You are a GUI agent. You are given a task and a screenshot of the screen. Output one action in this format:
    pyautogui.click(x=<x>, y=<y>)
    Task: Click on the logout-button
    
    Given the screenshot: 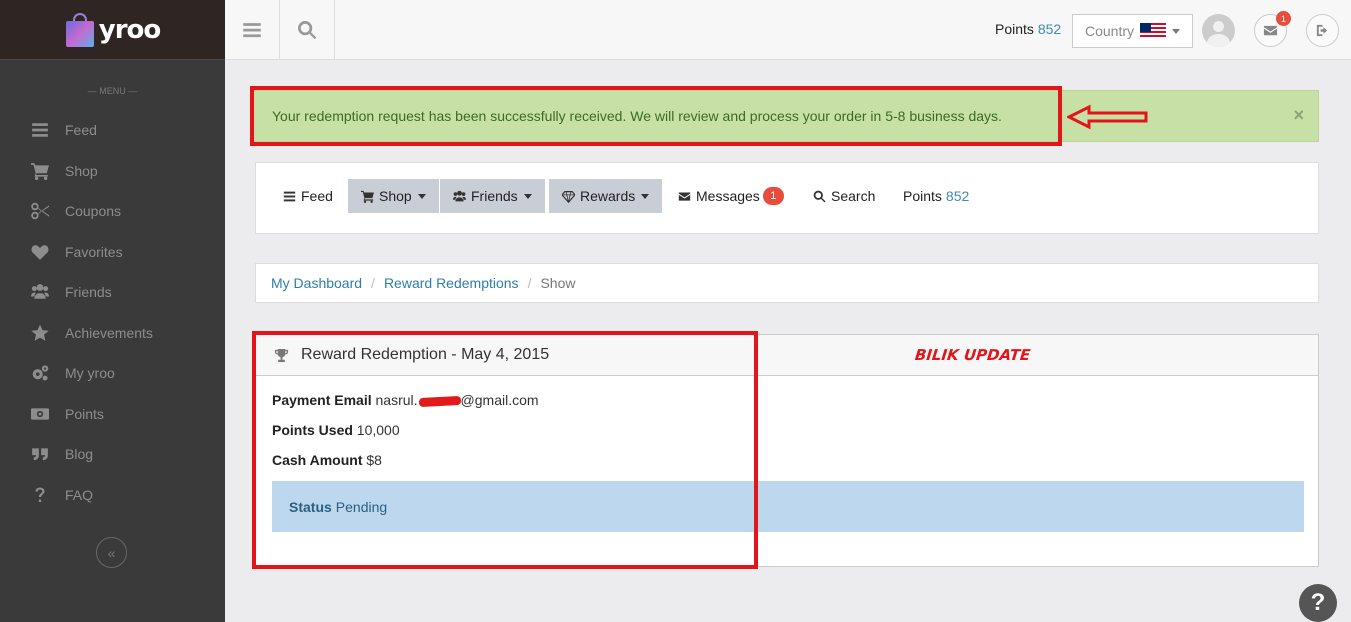 What is the action you would take?
    pyautogui.click(x=1322, y=30)
    